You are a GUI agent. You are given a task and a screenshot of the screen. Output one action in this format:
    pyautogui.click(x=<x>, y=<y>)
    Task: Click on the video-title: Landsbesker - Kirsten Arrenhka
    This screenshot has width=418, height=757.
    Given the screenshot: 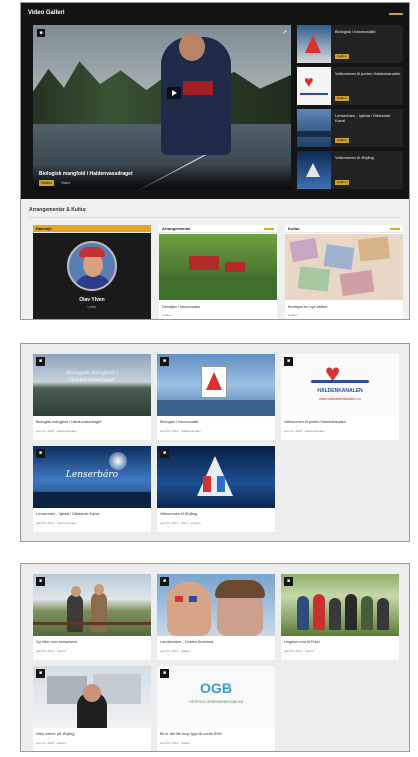 What is the action you would take?
    pyautogui.click(x=187, y=642)
    